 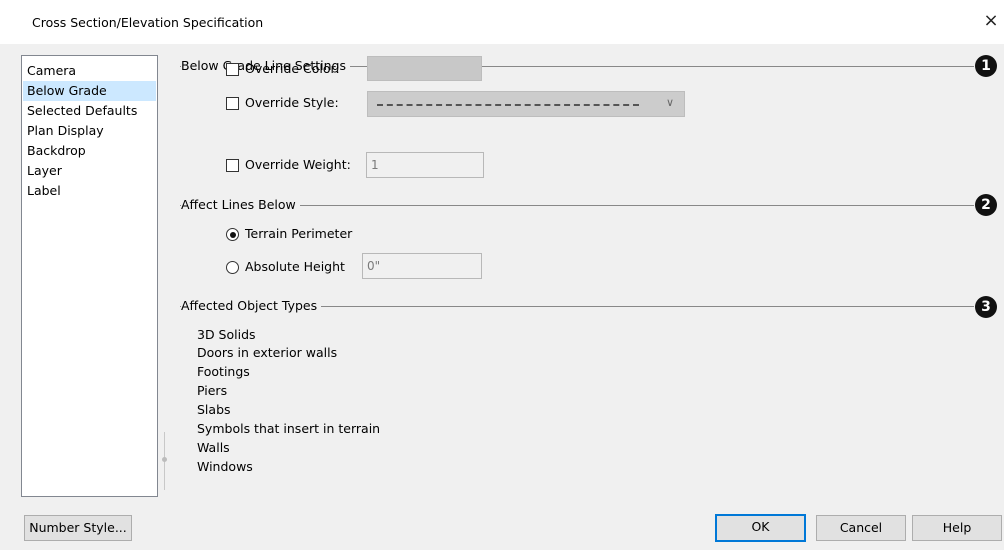 I want to click on object-type-item: Piers, so click(x=212, y=390).